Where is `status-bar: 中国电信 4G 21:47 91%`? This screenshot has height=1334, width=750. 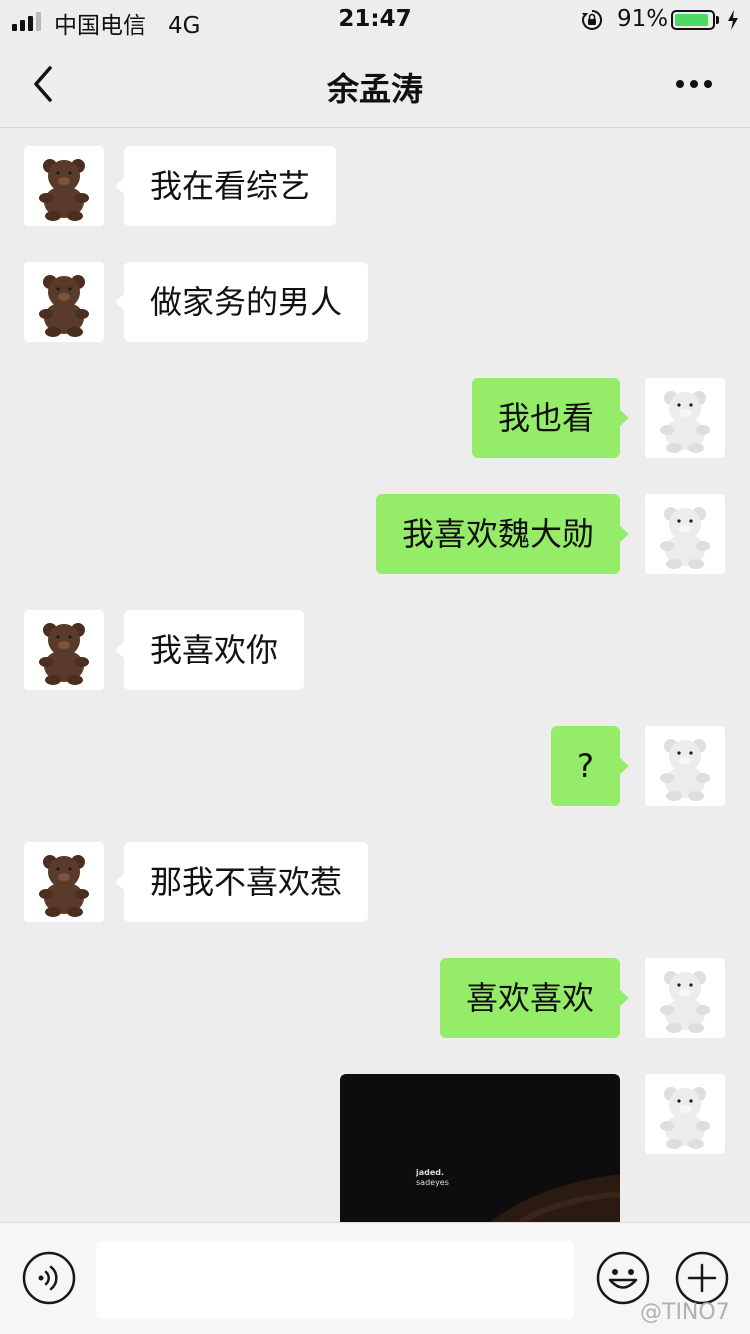 status-bar: 中国电信 4G 21:47 91% is located at coordinates (375, 20).